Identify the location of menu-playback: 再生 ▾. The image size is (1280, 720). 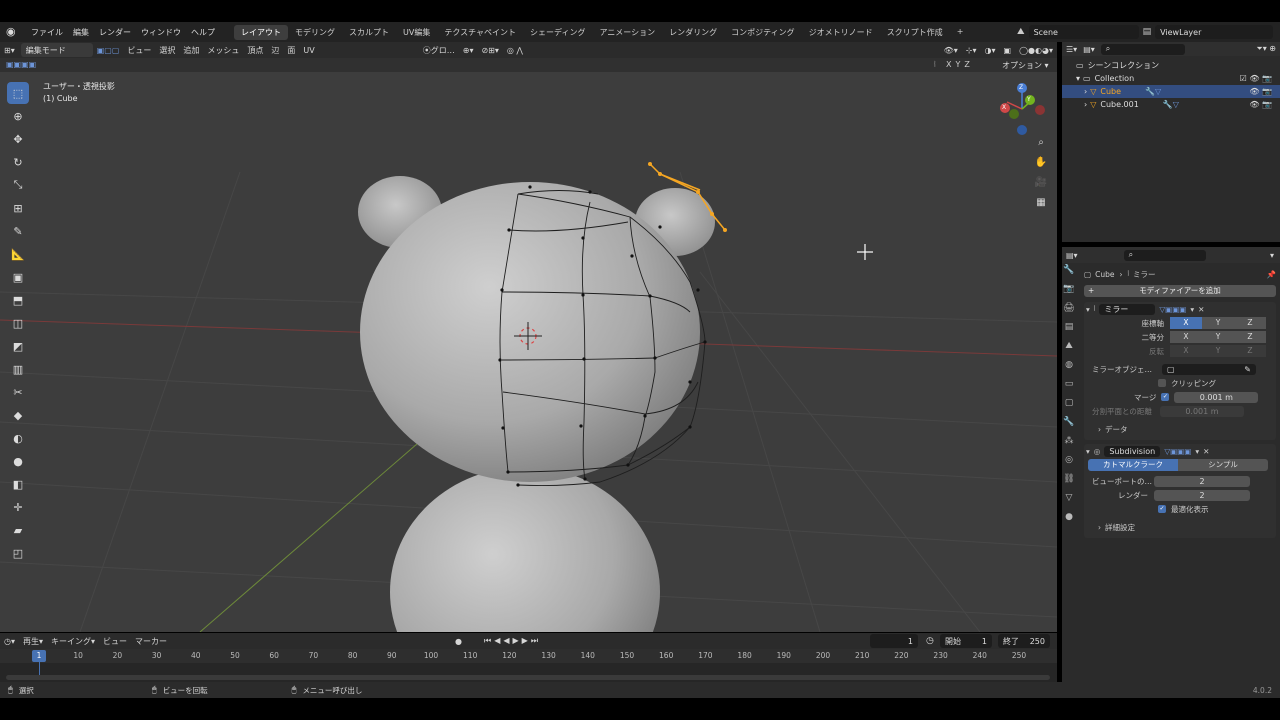
(33, 641).